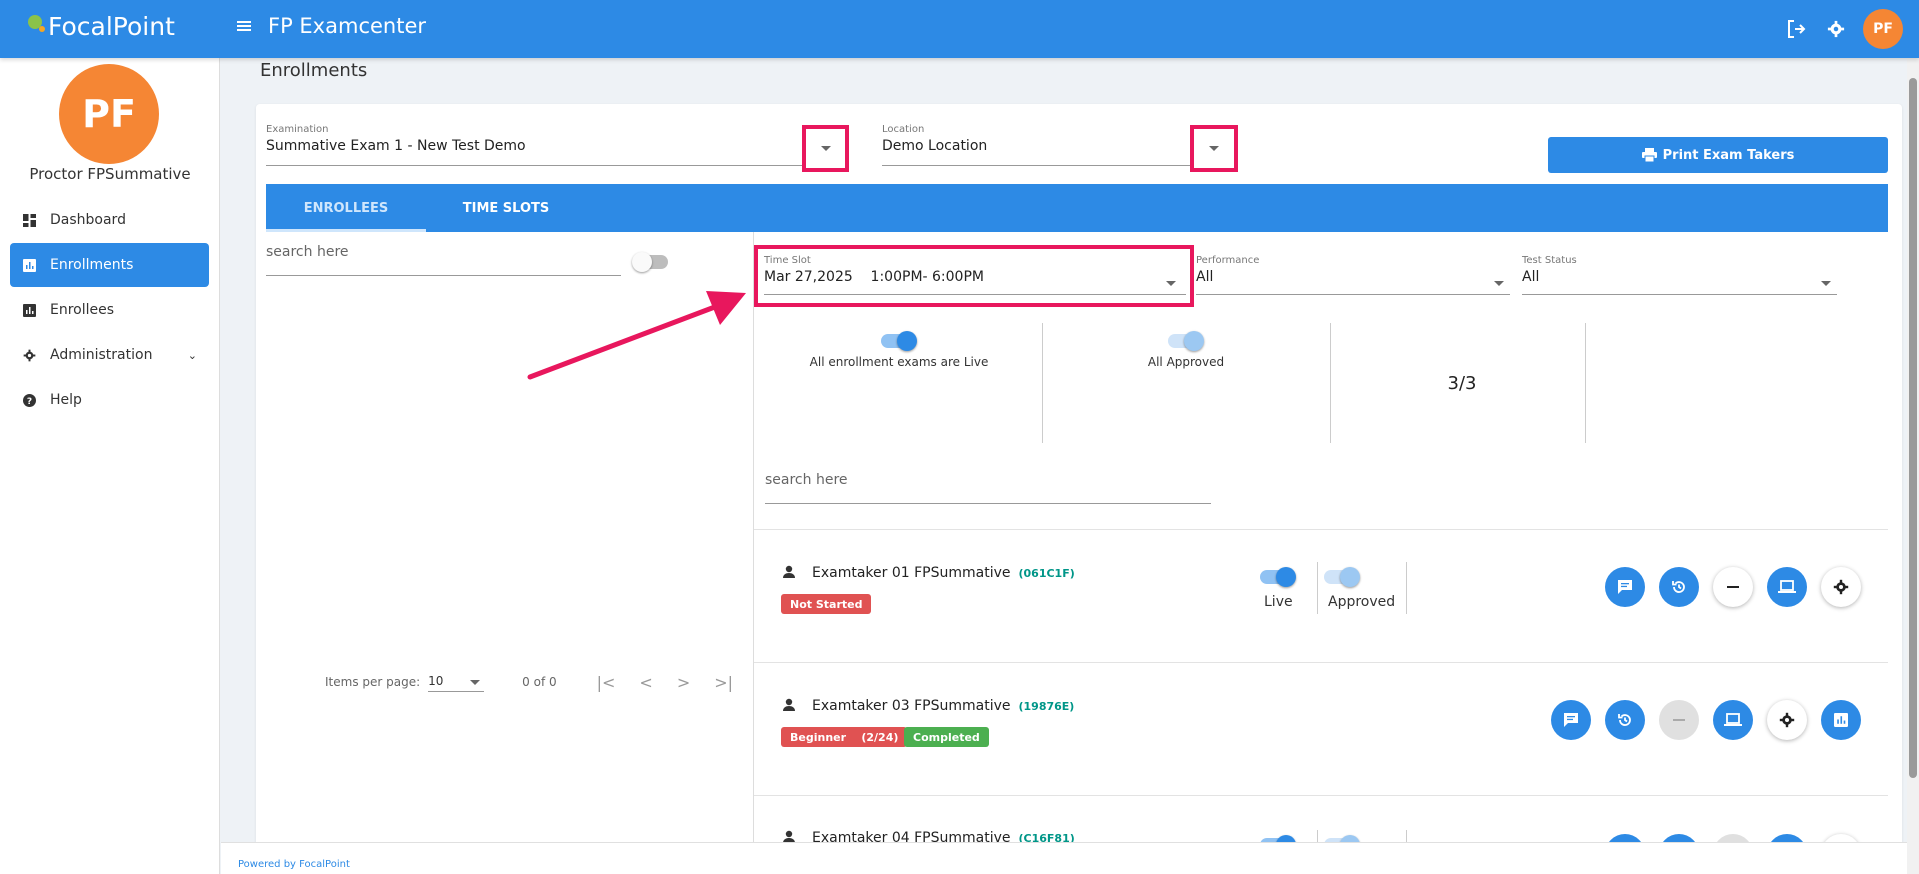 Image resolution: width=1919 pixels, height=874 pixels. I want to click on all-live-toggle, so click(899, 341).